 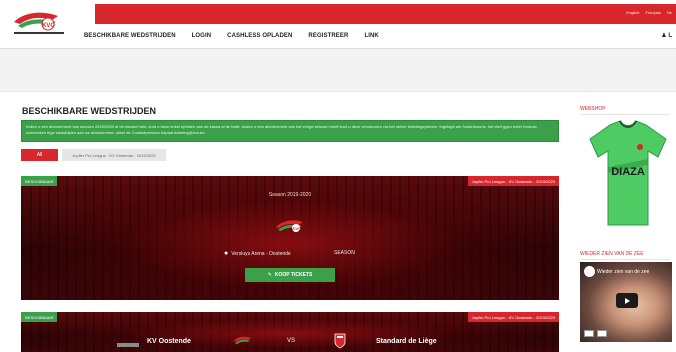 What do you see at coordinates (39, 23) in the screenshot?
I see `kvo-logo: KVO` at bounding box center [39, 23].